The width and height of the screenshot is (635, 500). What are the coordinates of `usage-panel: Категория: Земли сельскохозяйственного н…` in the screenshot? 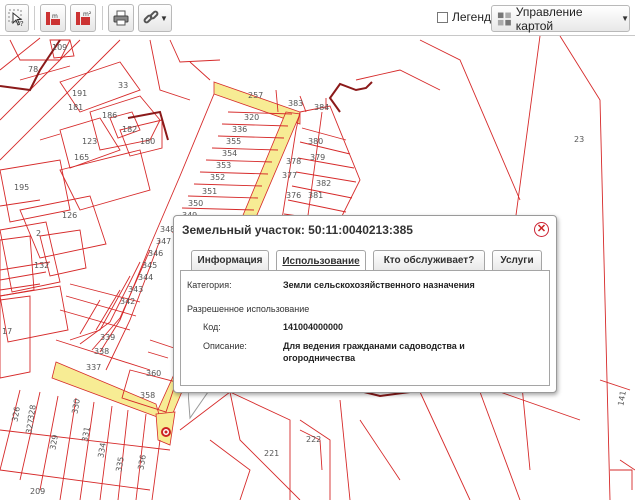 It's located at (365, 328).